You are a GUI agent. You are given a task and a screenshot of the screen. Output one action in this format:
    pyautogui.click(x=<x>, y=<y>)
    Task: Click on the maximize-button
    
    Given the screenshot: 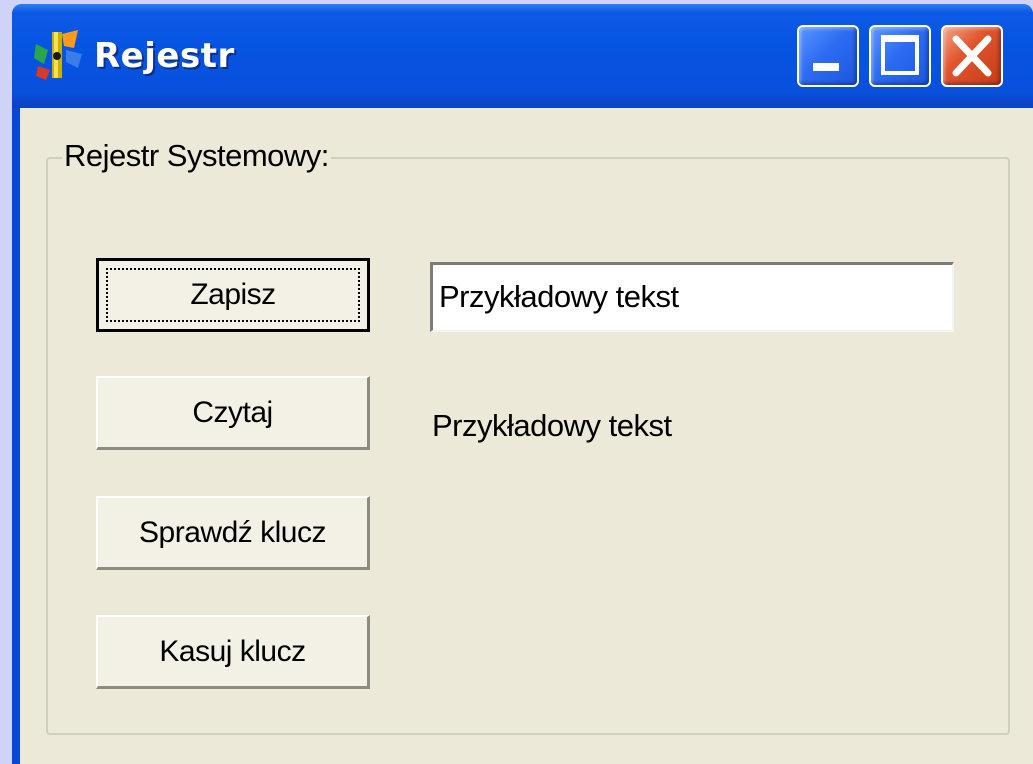 What is the action you would take?
    pyautogui.click(x=900, y=56)
    